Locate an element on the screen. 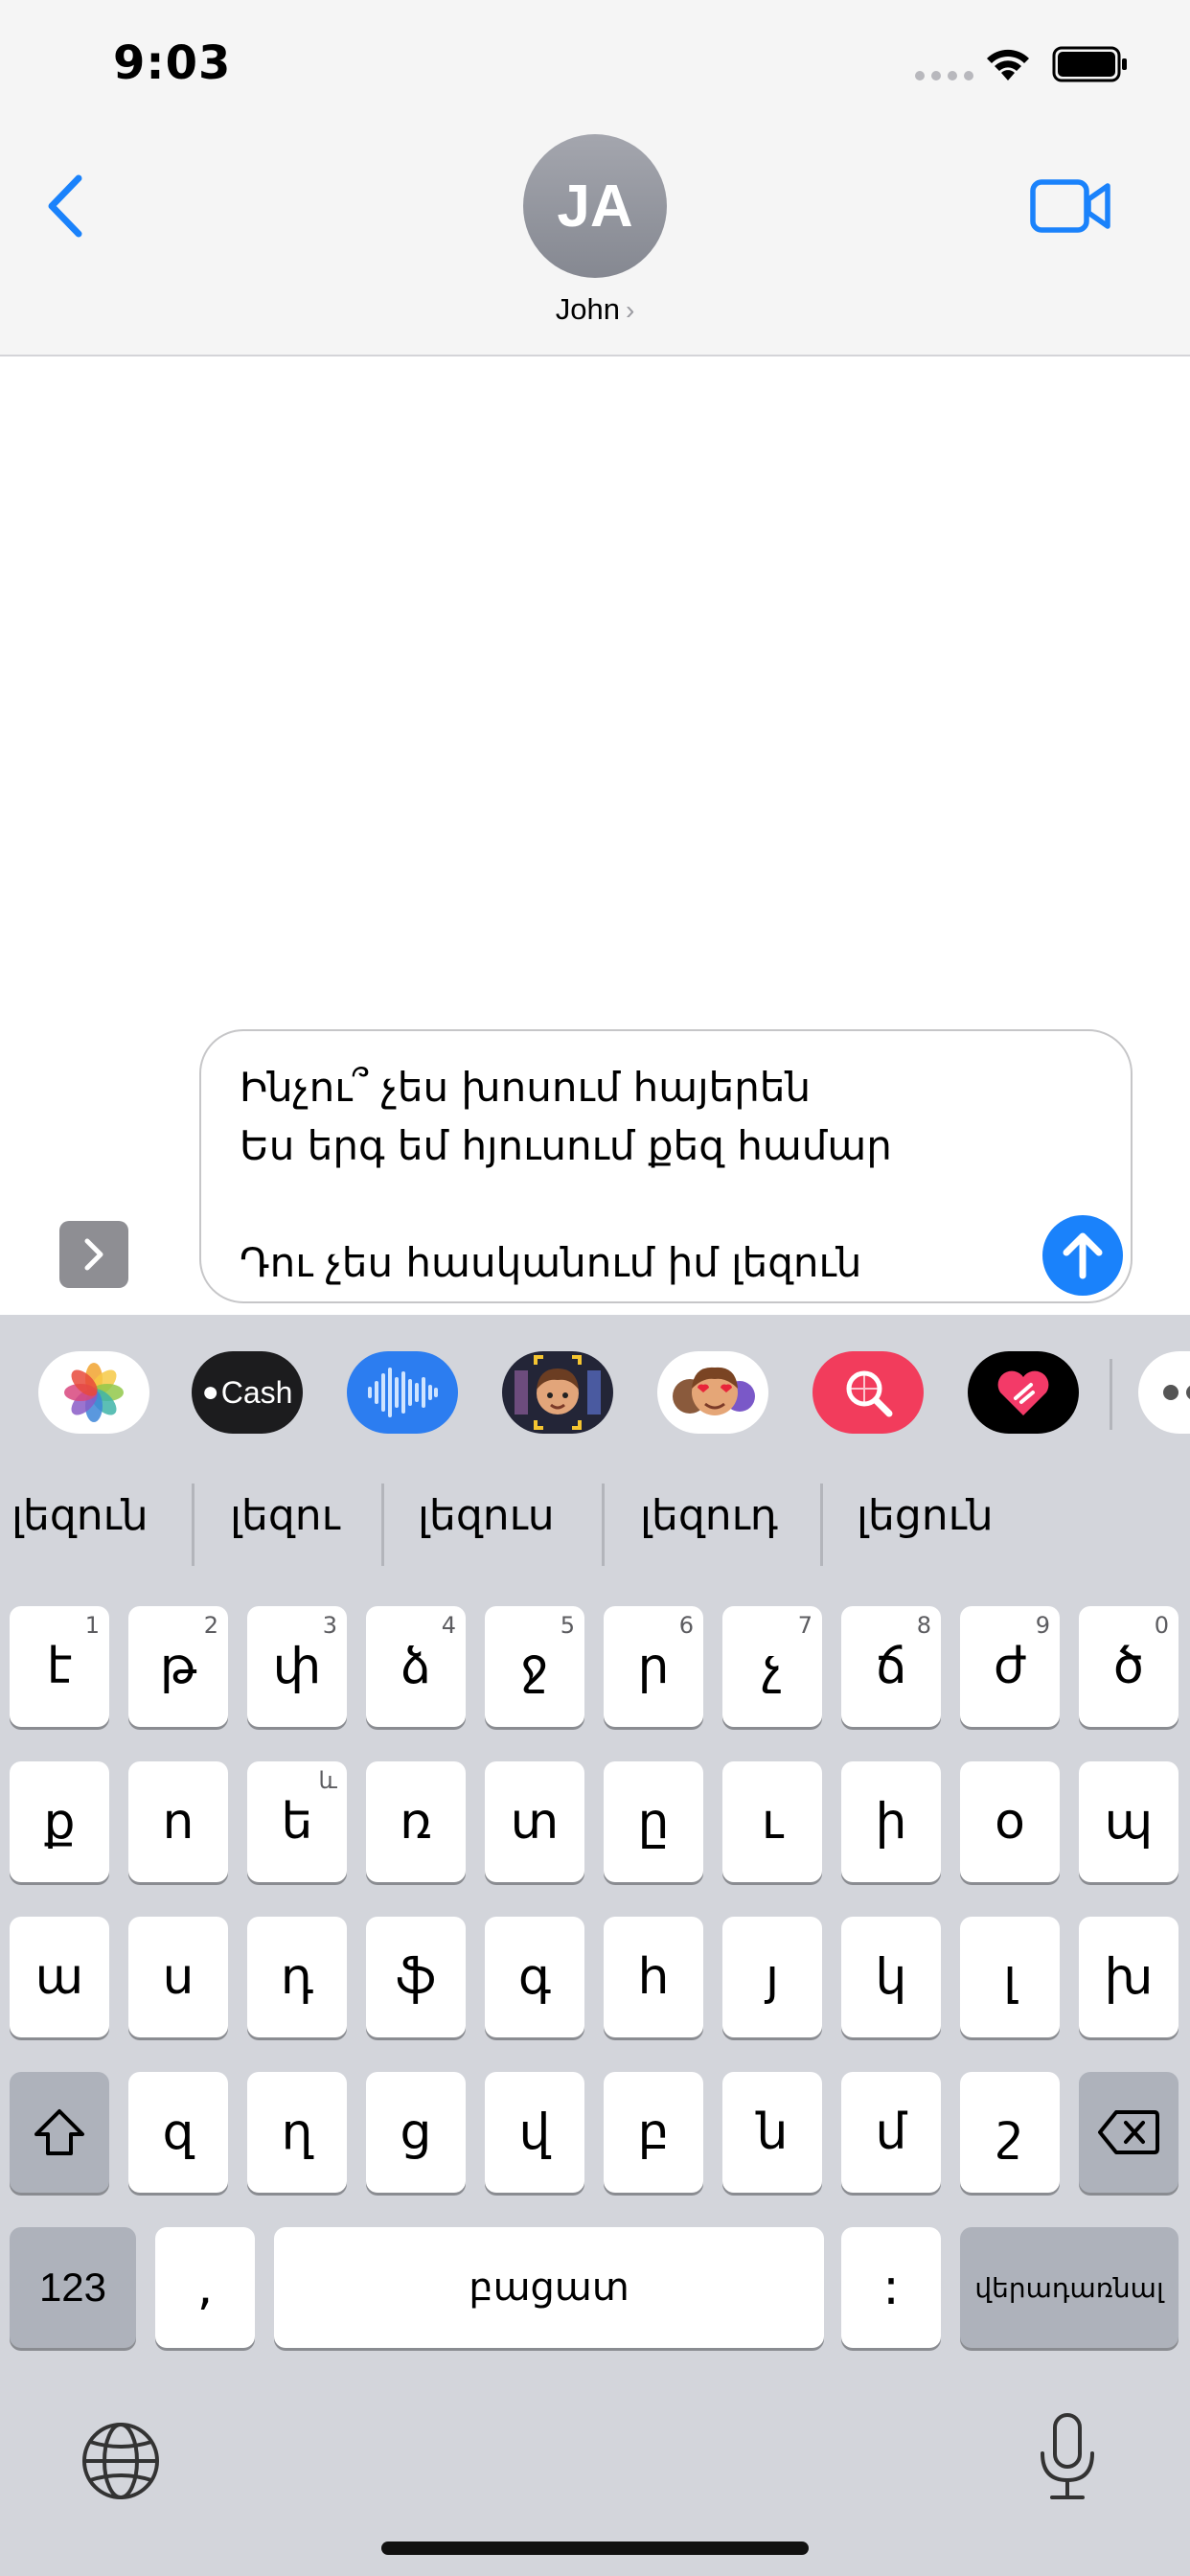 The image size is (1190, 2576). arrow-up-icon is located at coordinates (1083, 1255).